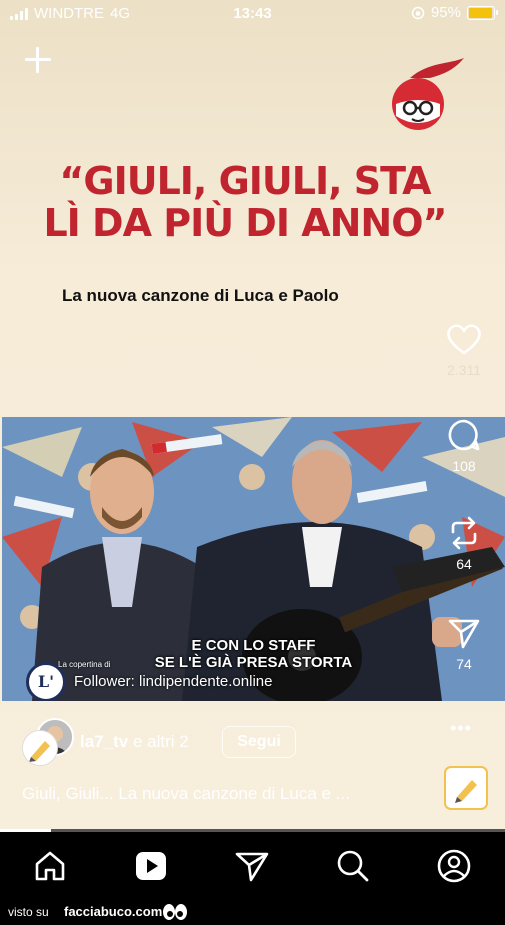  What do you see at coordinates (464, 339) in the screenshot?
I see `heart-icon` at bounding box center [464, 339].